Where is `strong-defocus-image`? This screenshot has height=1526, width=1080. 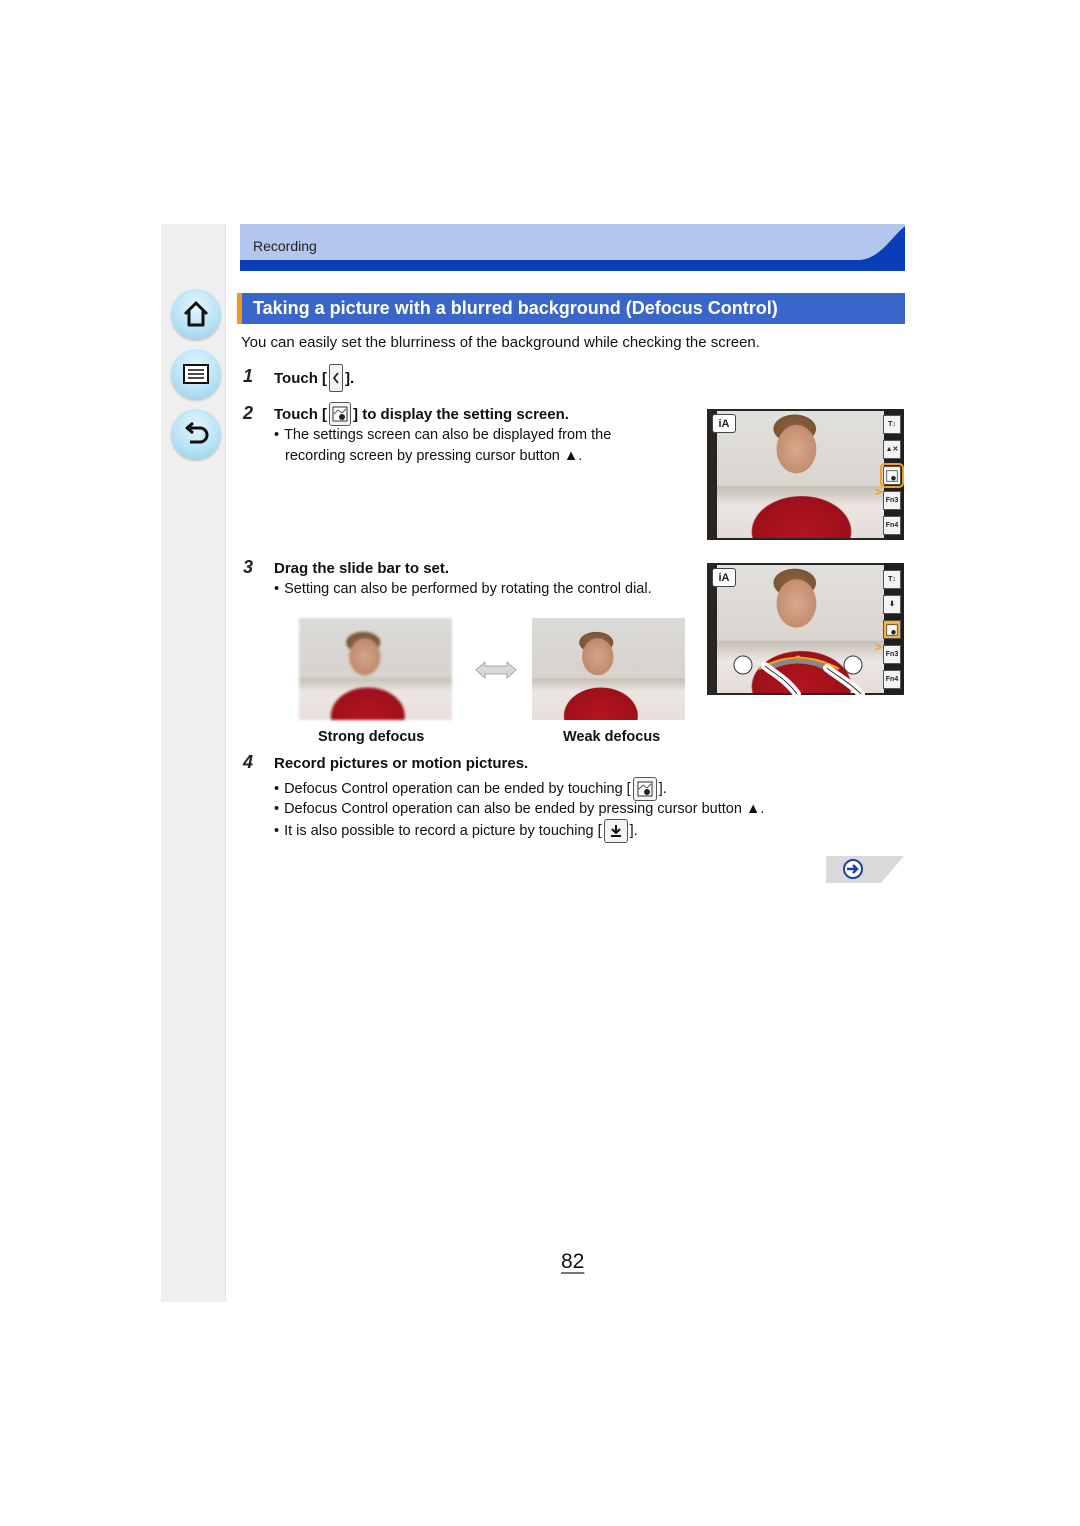
strong-defocus-image is located at coordinates (375, 669).